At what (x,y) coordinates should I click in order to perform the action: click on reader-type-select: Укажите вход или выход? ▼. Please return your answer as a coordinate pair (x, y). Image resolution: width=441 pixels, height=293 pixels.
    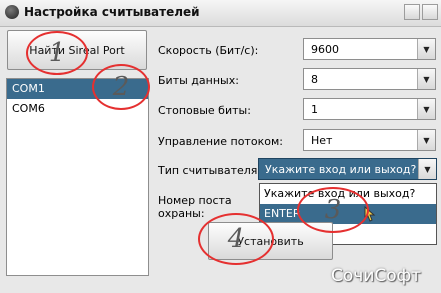
    Looking at the image, I should click on (347, 169).